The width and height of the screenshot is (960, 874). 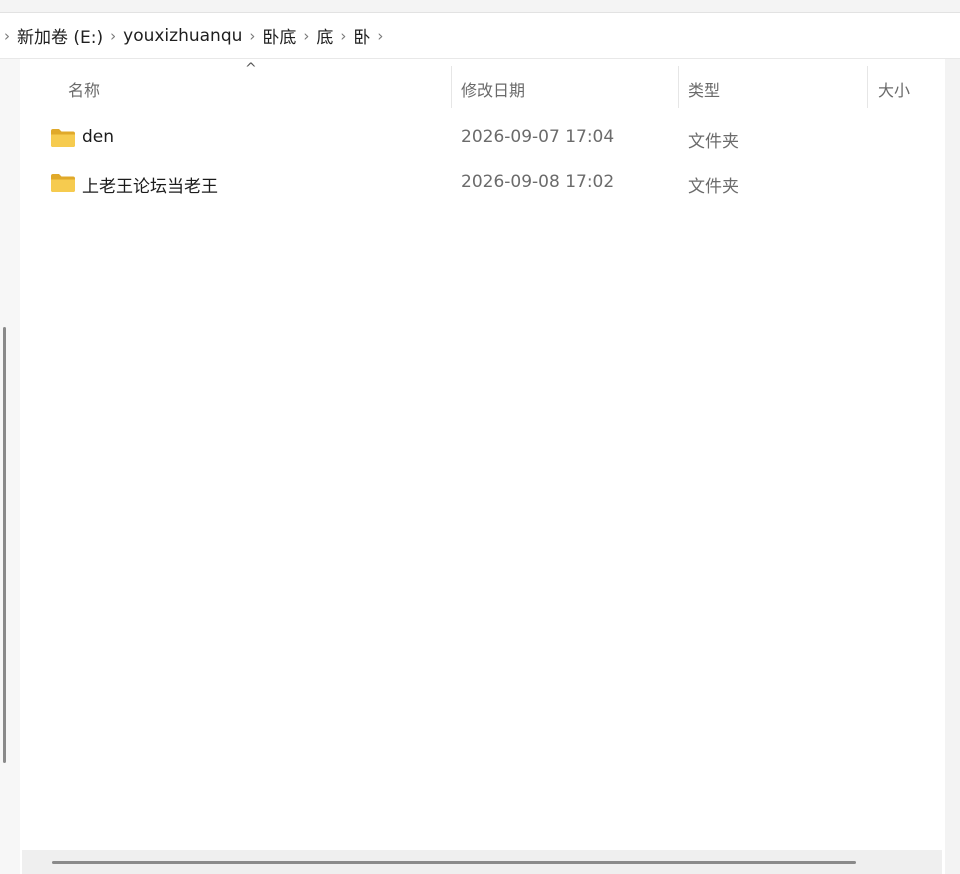 I want to click on vertical-scrollbar-track, so click(x=952, y=466).